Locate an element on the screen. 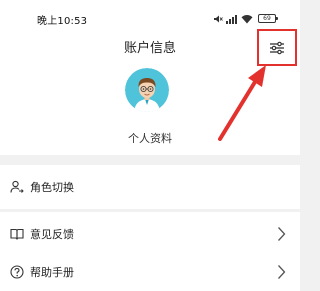 Image resolution: width=320 pixels, height=291 pixels. status-bar: 晚上10:53 69 is located at coordinates (150, 19).